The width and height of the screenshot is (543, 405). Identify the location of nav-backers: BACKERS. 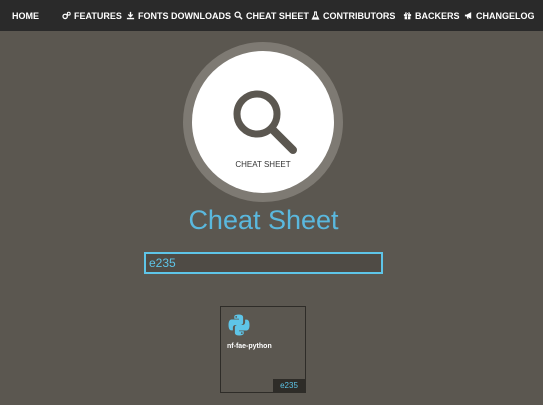
(431, 15).